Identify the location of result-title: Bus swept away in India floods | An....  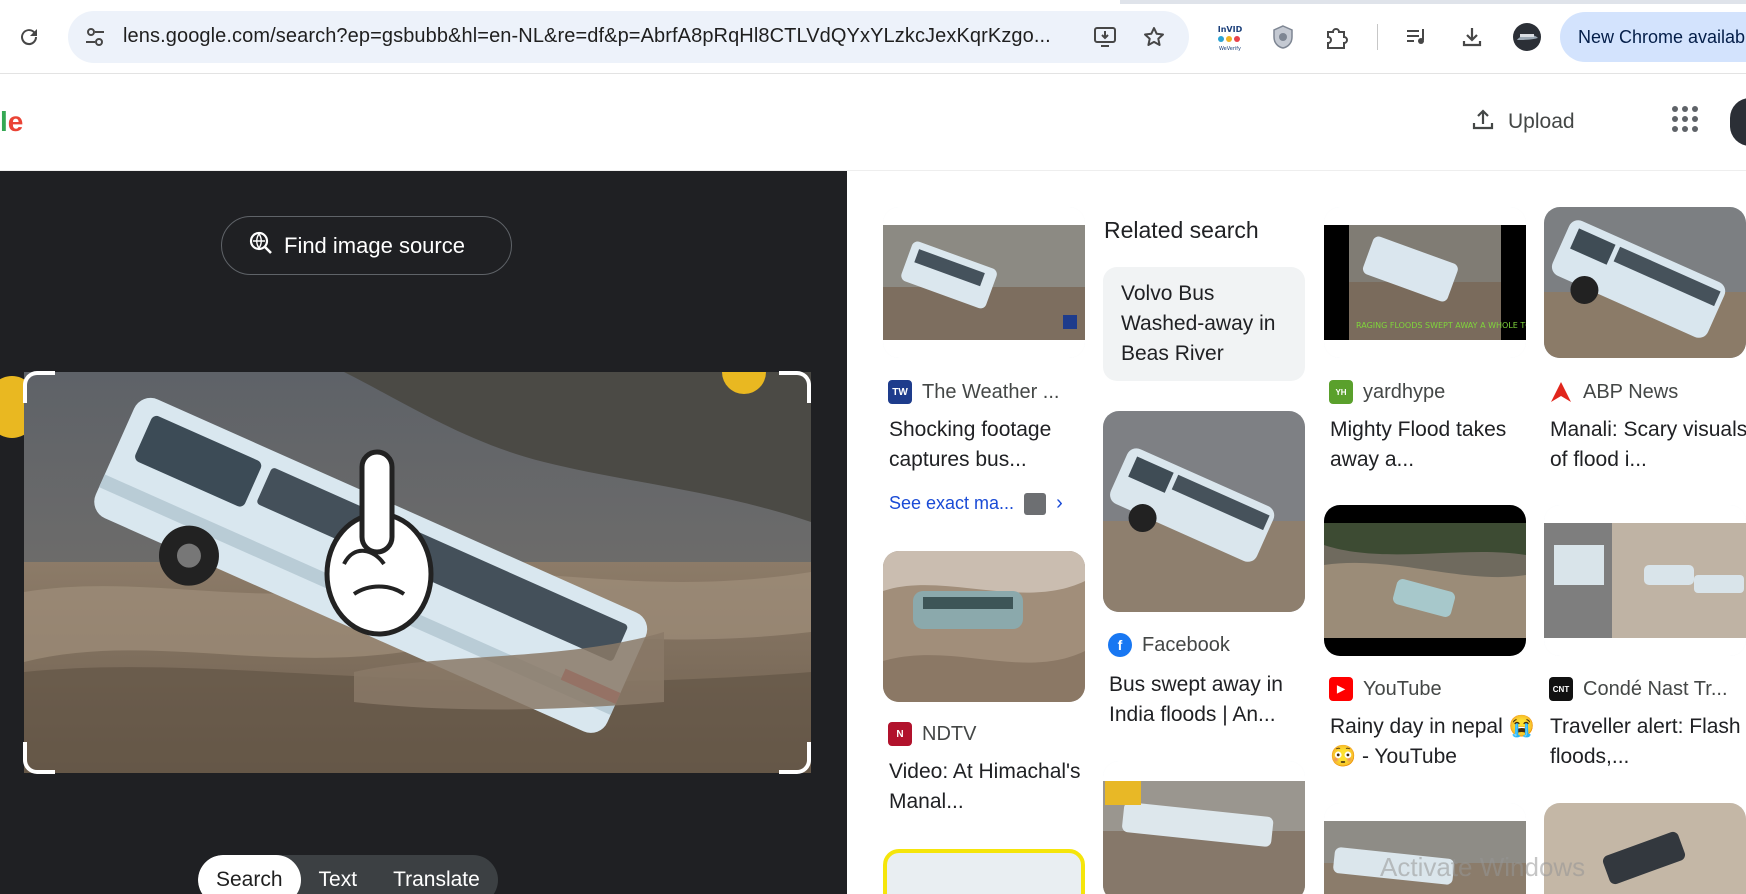
(1211, 700).